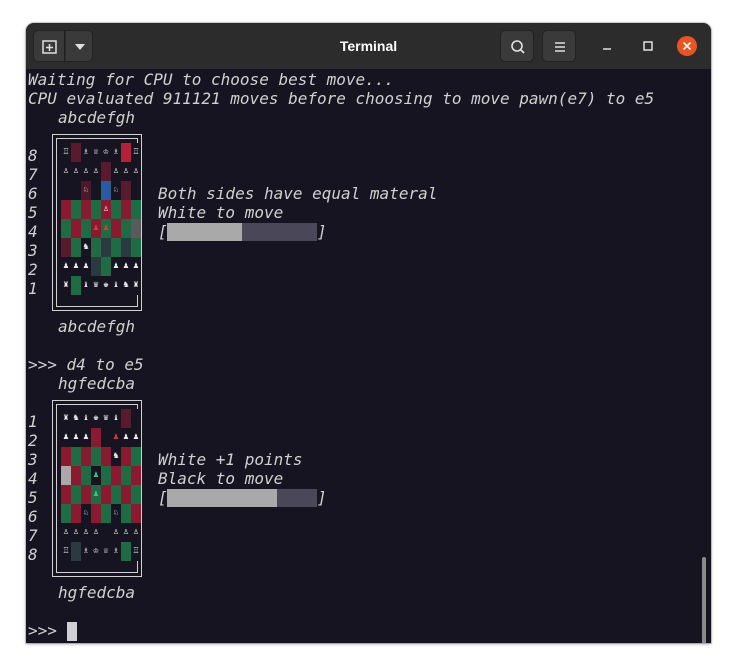 Image resolution: width=736 pixels, height=671 pixels. I want to click on board-square: ♜, so click(136, 285).